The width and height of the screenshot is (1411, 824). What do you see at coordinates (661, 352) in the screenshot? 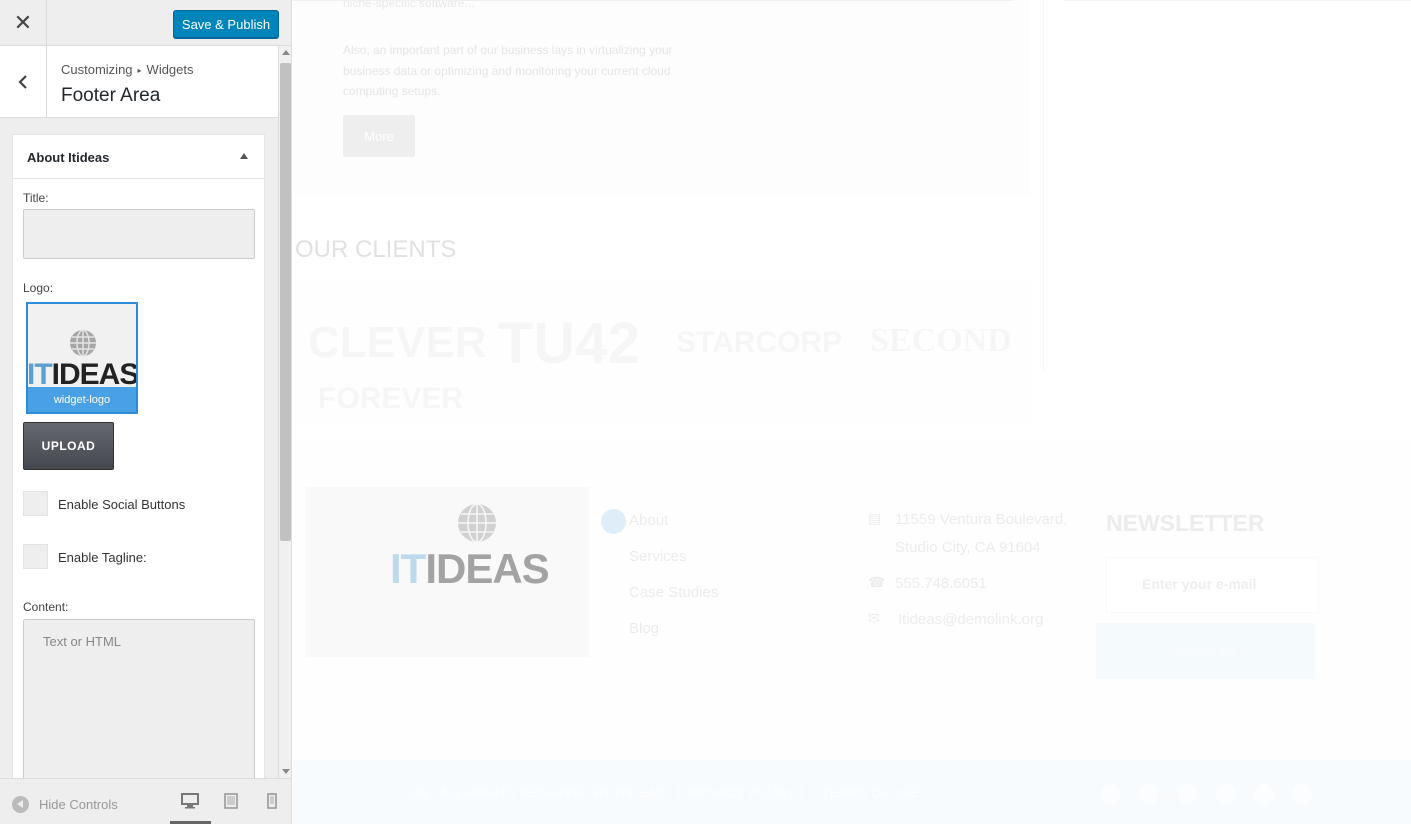
I see `clients-logos: CLEVER TU42 STARCORP SECOND FOREVER` at bounding box center [661, 352].